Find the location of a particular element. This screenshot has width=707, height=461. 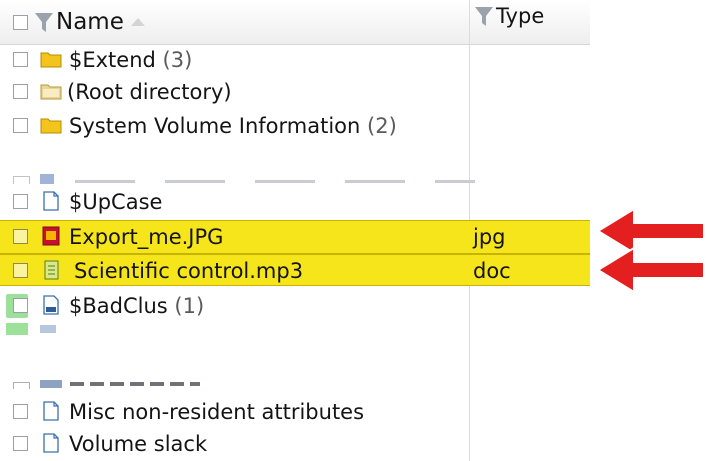

list-item-highlighted: Export_me.JPG jpg is located at coordinates (295, 237).